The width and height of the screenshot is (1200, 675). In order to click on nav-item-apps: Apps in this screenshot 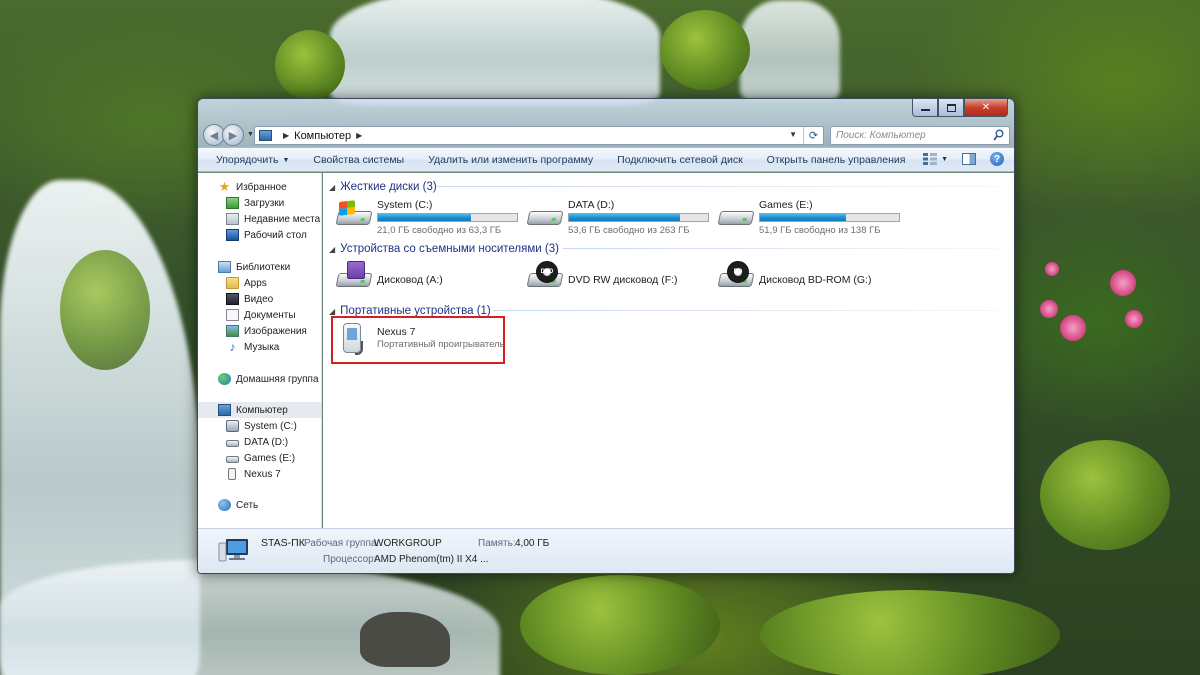, I will do `click(259, 283)`.